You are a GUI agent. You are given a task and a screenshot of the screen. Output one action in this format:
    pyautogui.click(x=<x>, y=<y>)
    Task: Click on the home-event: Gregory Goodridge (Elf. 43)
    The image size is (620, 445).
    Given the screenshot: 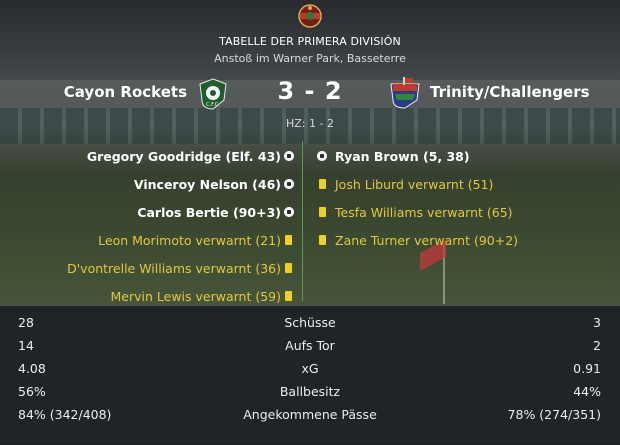 What is the action you would take?
    pyautogui.click(x=184, y=156)
    